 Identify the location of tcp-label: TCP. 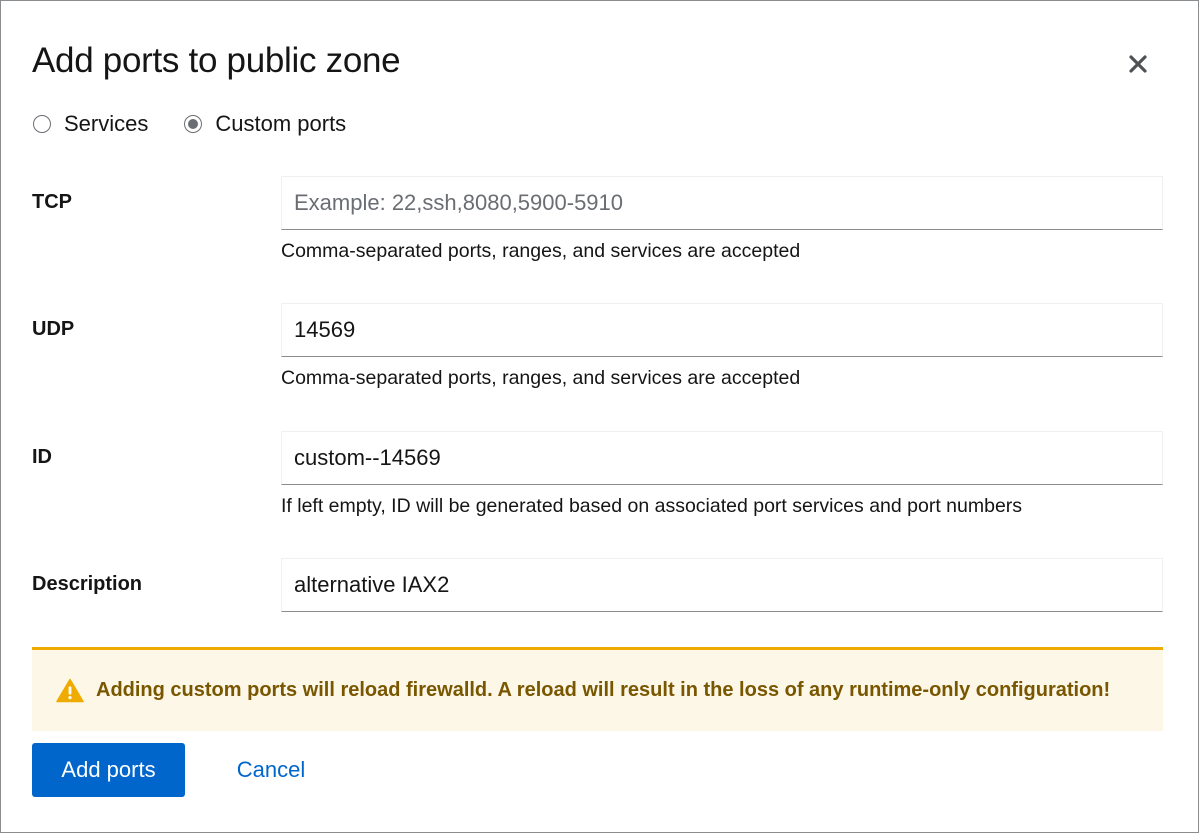
(52, 202).